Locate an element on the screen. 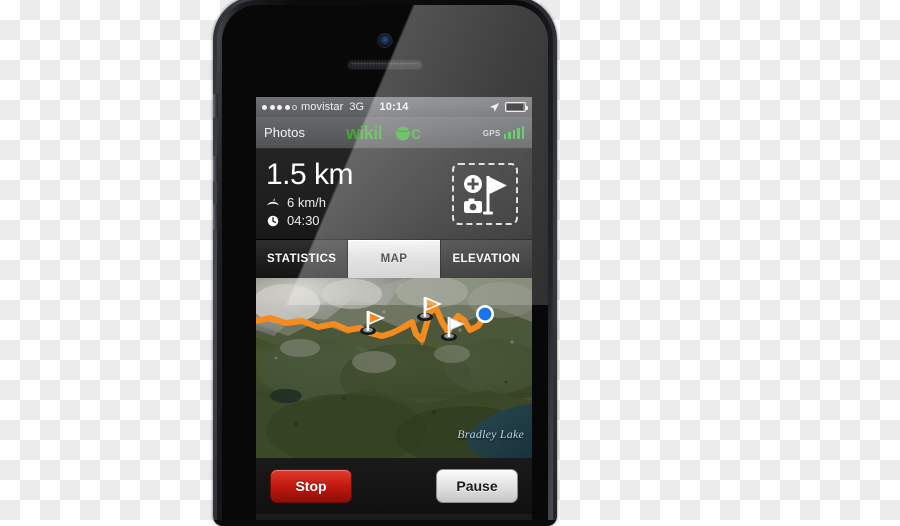 The height and width of the screenshot is (526, 900). pause-button: Pause is located at coordinates (477, 486).